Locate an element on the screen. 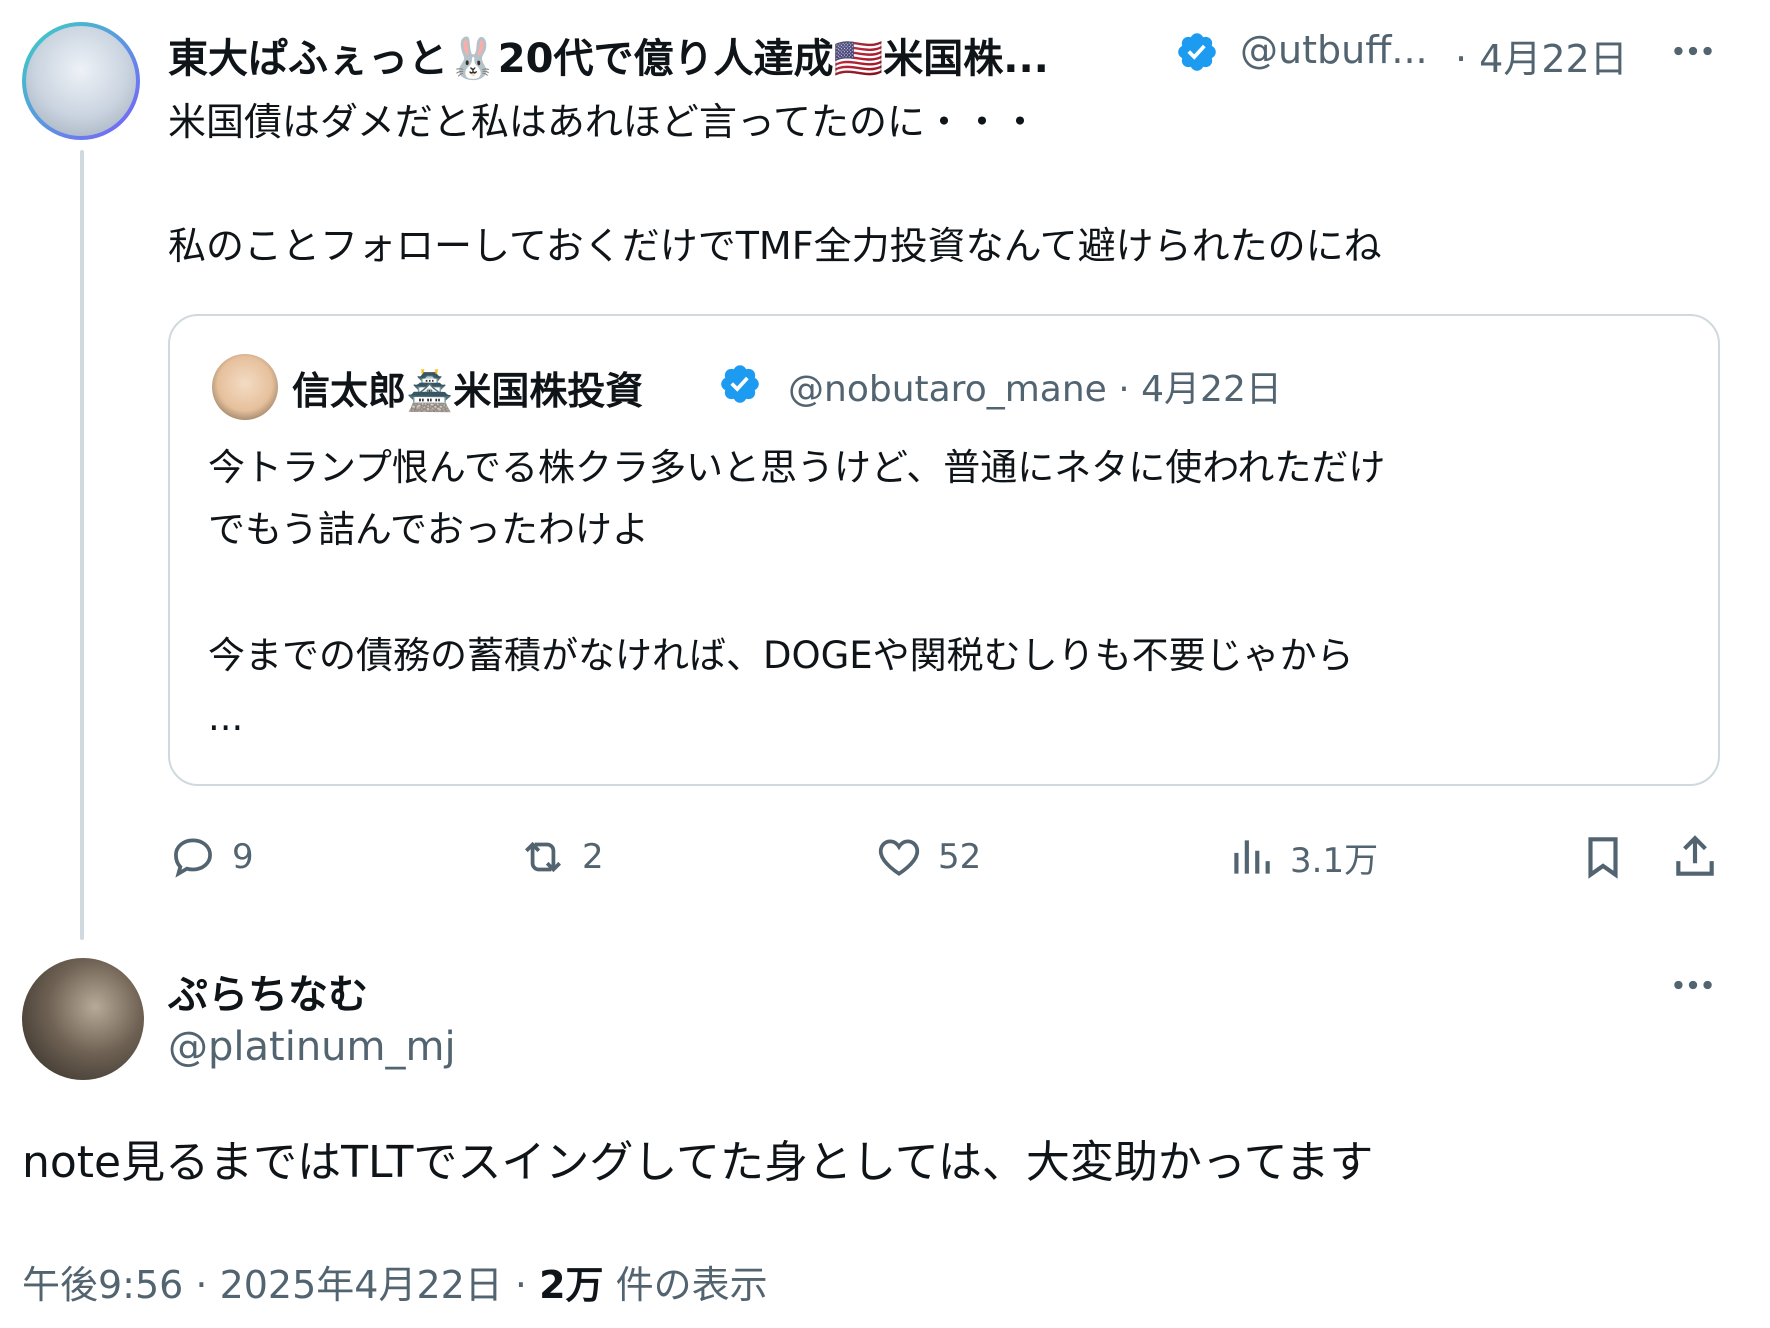  retweet-button: 2 is located at coordinates (561, 857).